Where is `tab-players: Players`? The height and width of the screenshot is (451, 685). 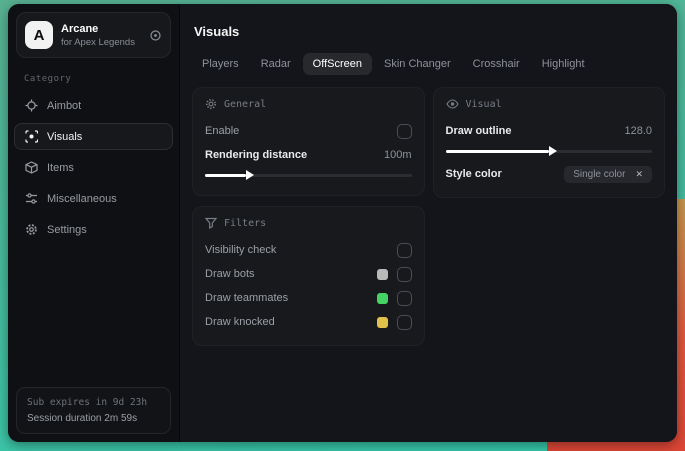 tab-players: Players is located at coordinates (220, 64).